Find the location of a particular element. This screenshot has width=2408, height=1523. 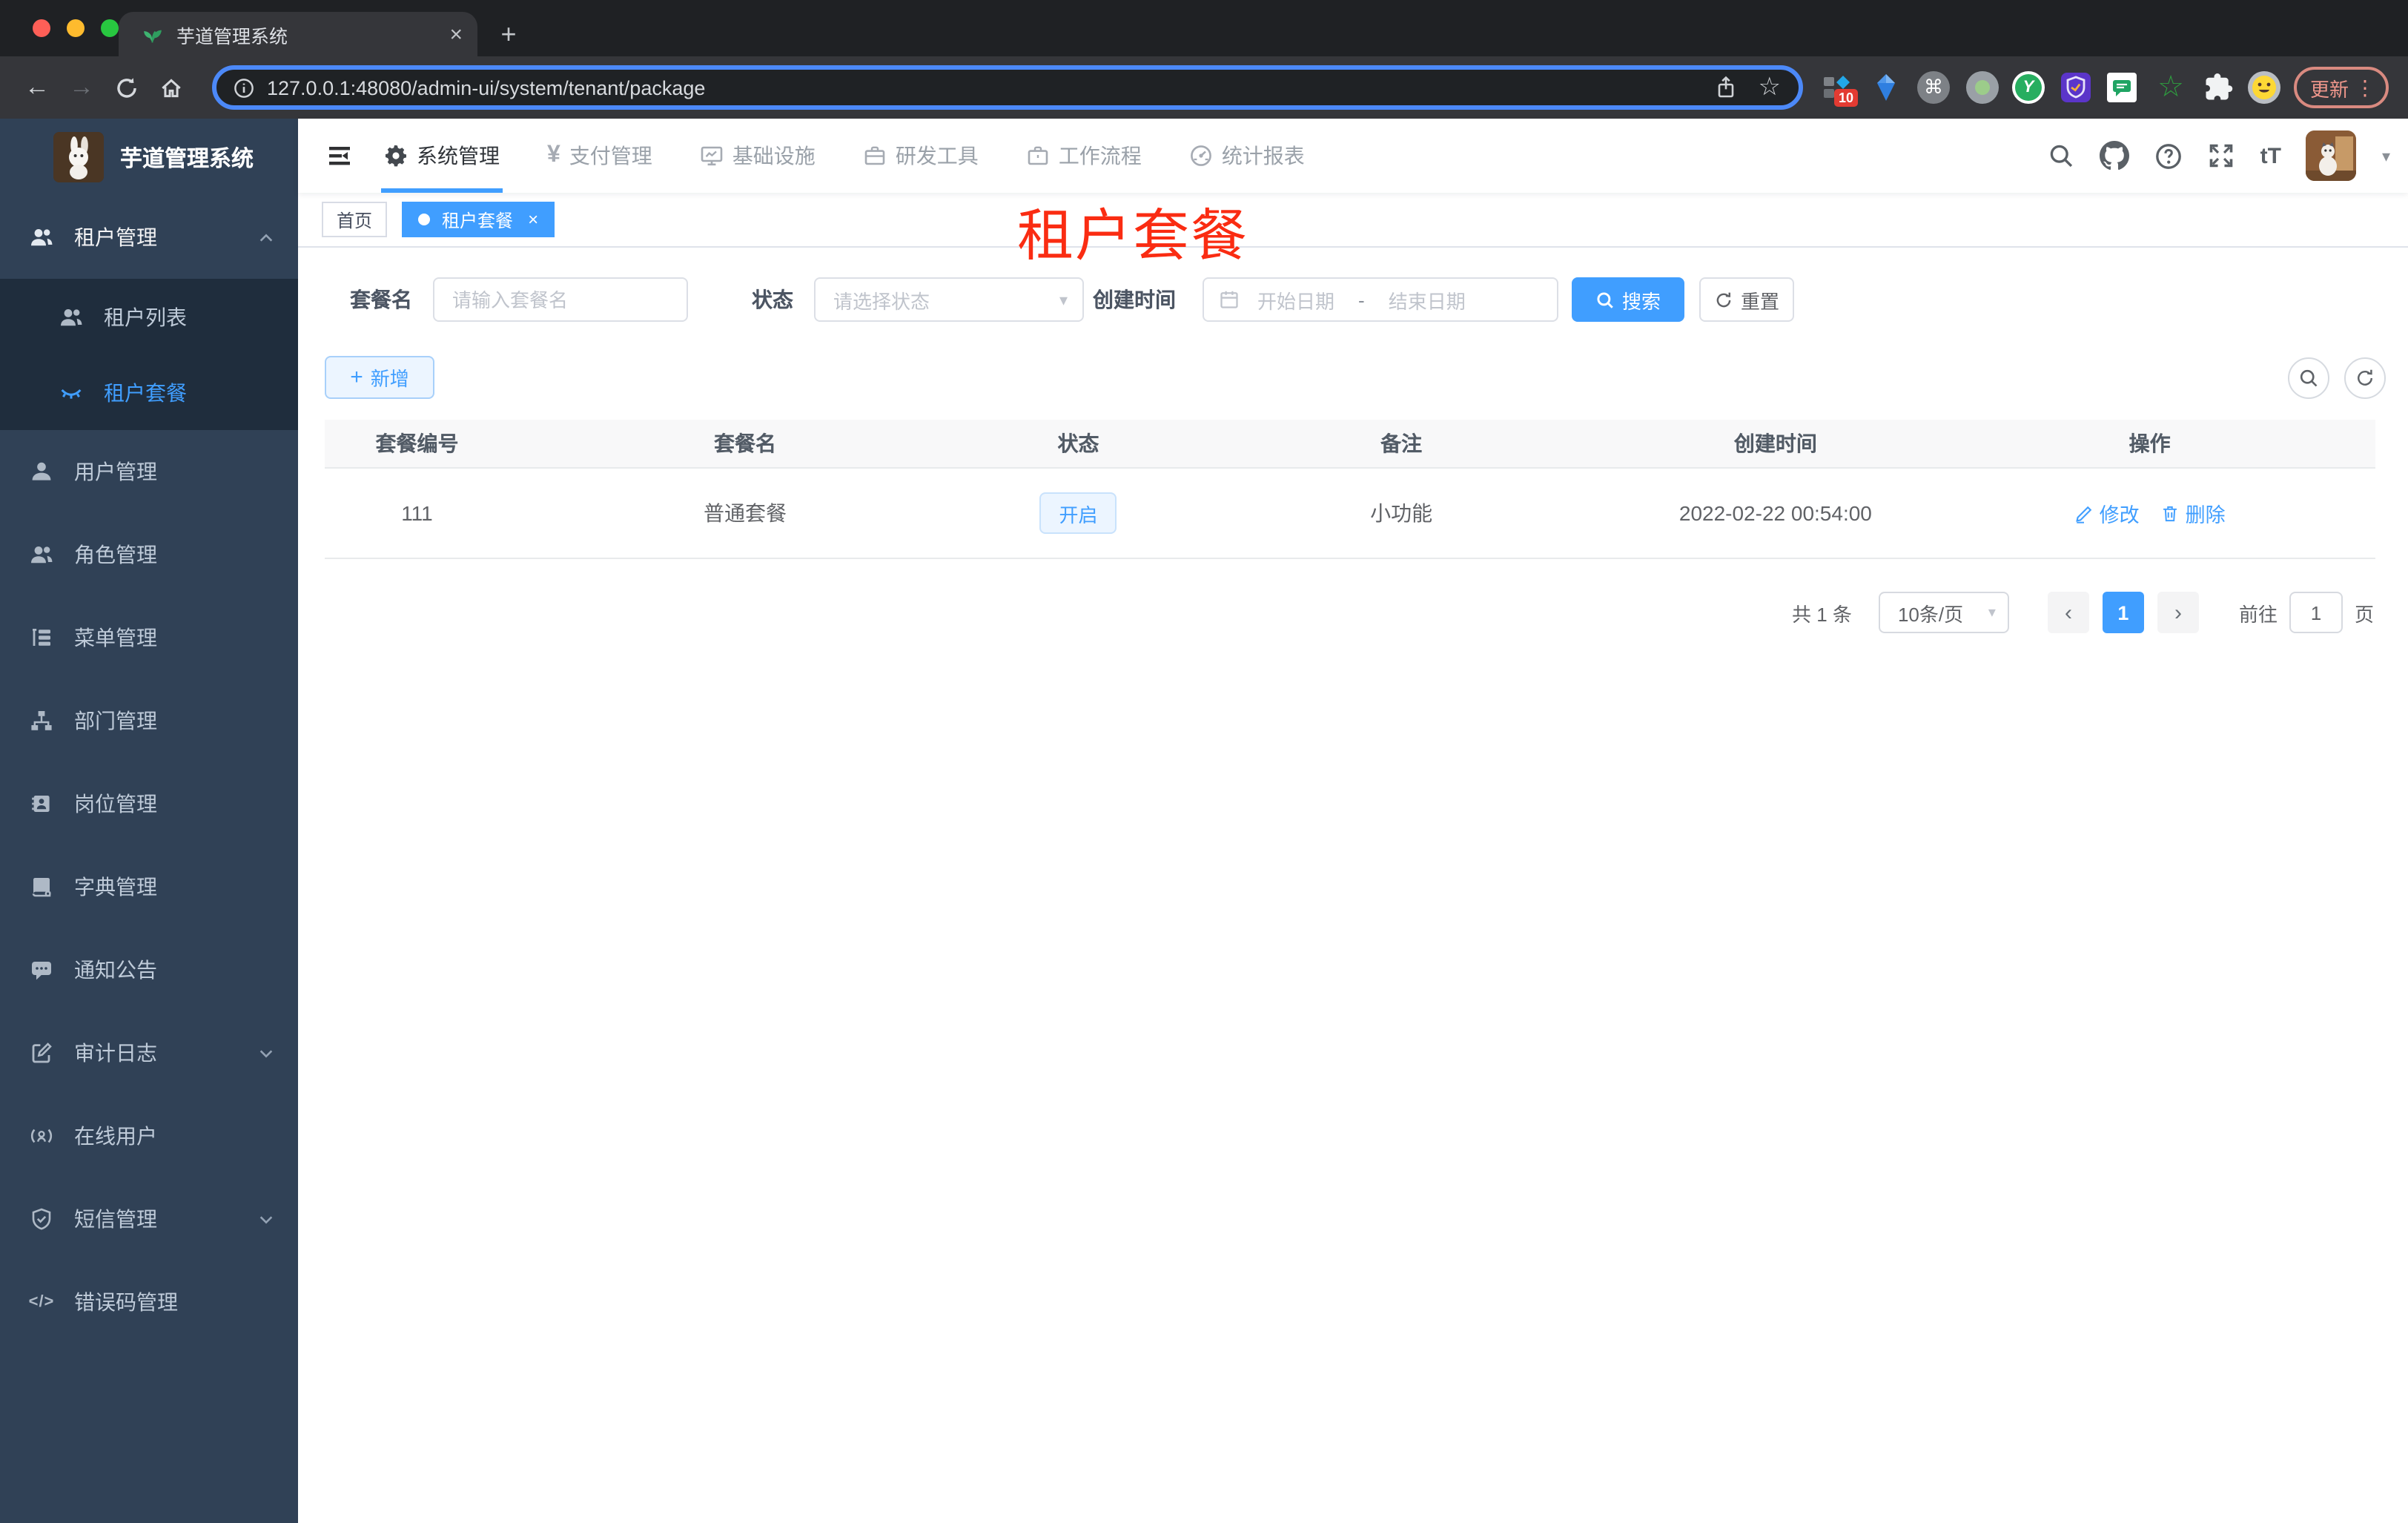

filter-date-label: 创建时间 is located at coordinates (1134, 299).